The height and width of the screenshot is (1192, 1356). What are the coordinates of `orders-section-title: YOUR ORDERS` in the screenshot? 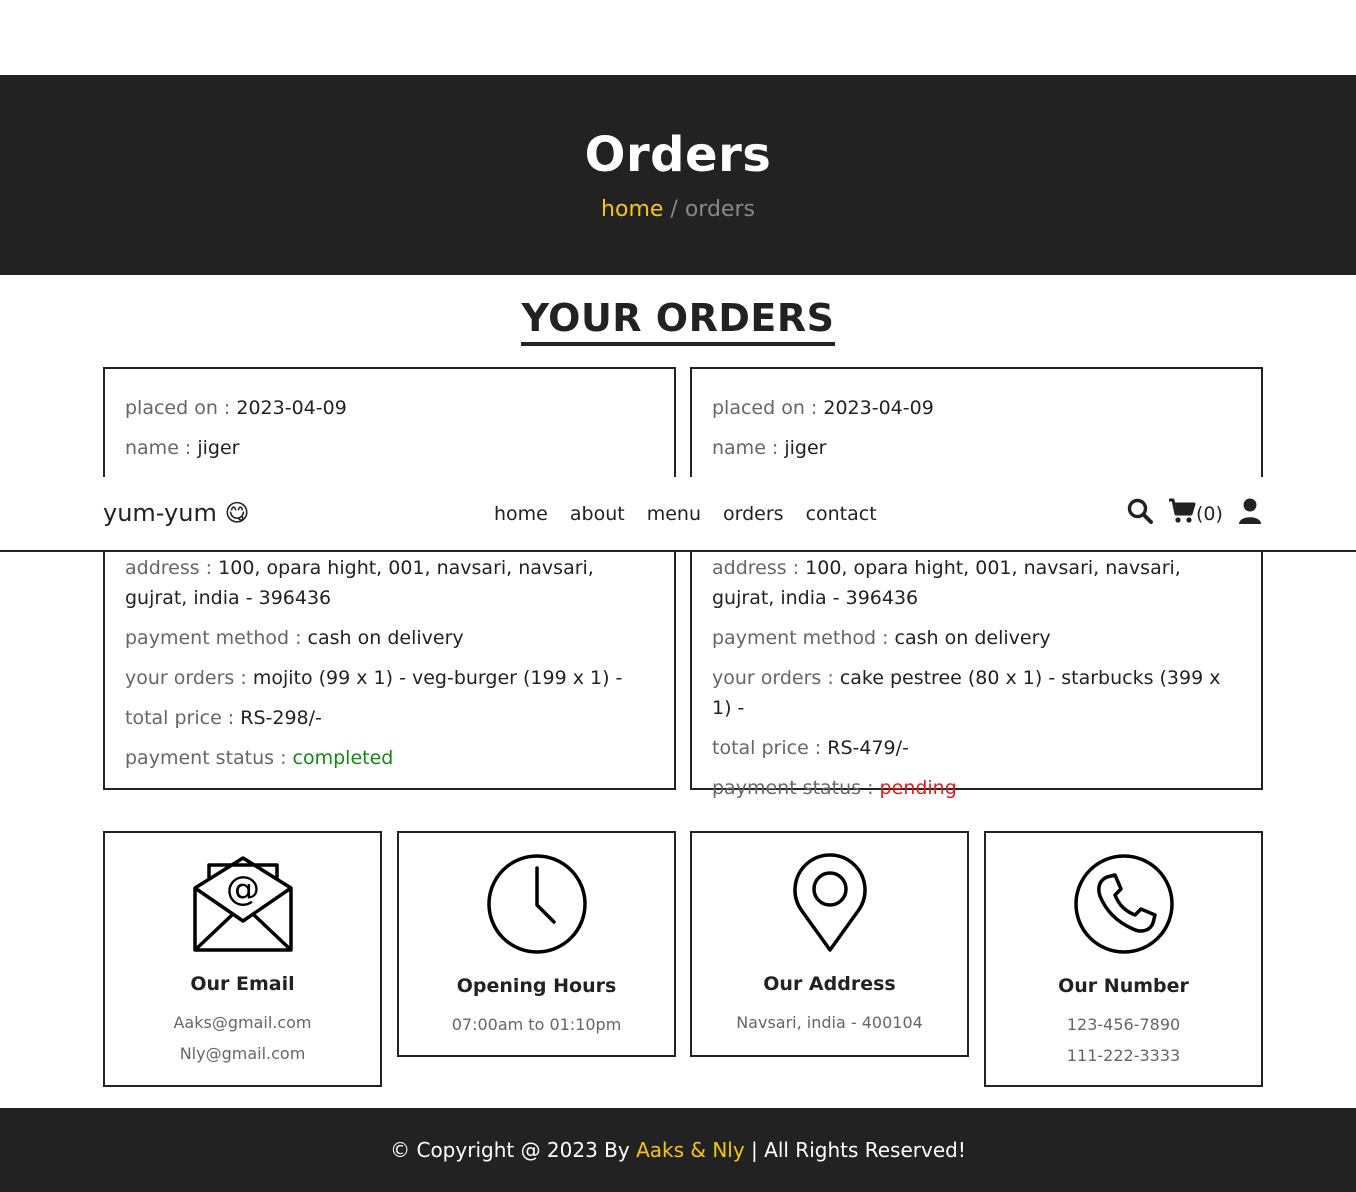 It's located at (678, 321).